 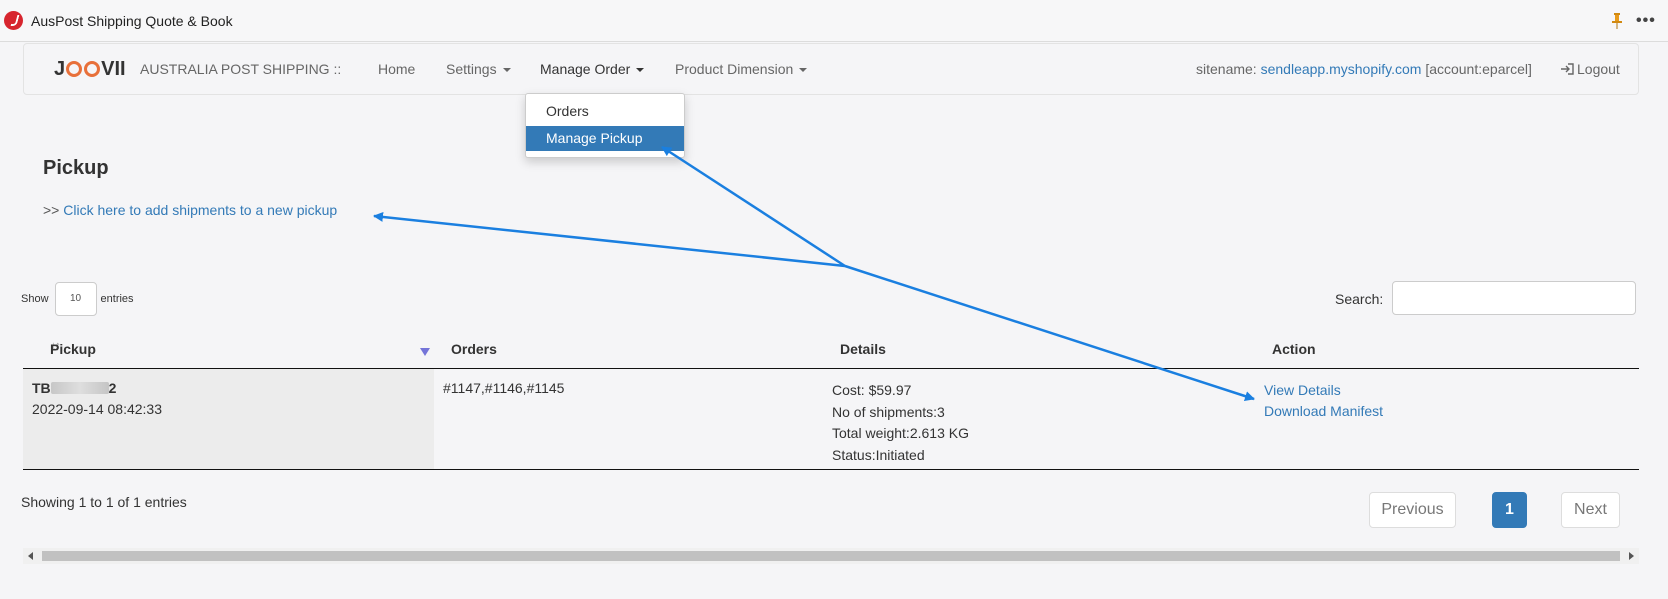 I want to click on pickup-id: TB 2, so click(x=74, y=388).